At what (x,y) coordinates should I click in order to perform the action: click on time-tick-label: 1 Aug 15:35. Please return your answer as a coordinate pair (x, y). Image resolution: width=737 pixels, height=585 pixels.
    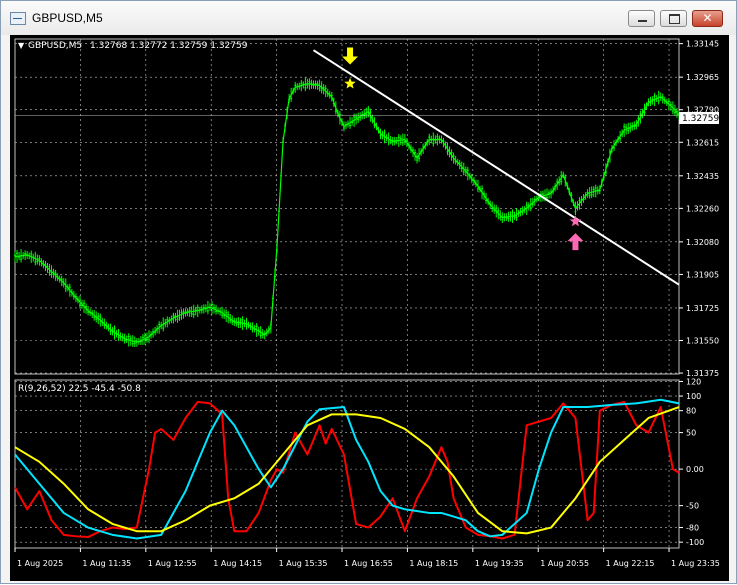
    Looking at the image, I should click on (303, 563).